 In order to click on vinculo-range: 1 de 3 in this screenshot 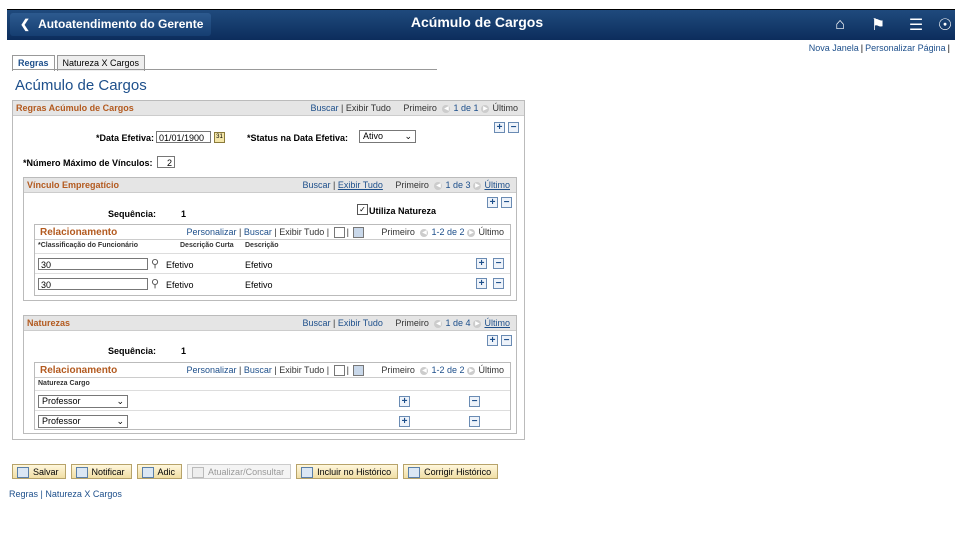, I will do `click(458, 185)`.